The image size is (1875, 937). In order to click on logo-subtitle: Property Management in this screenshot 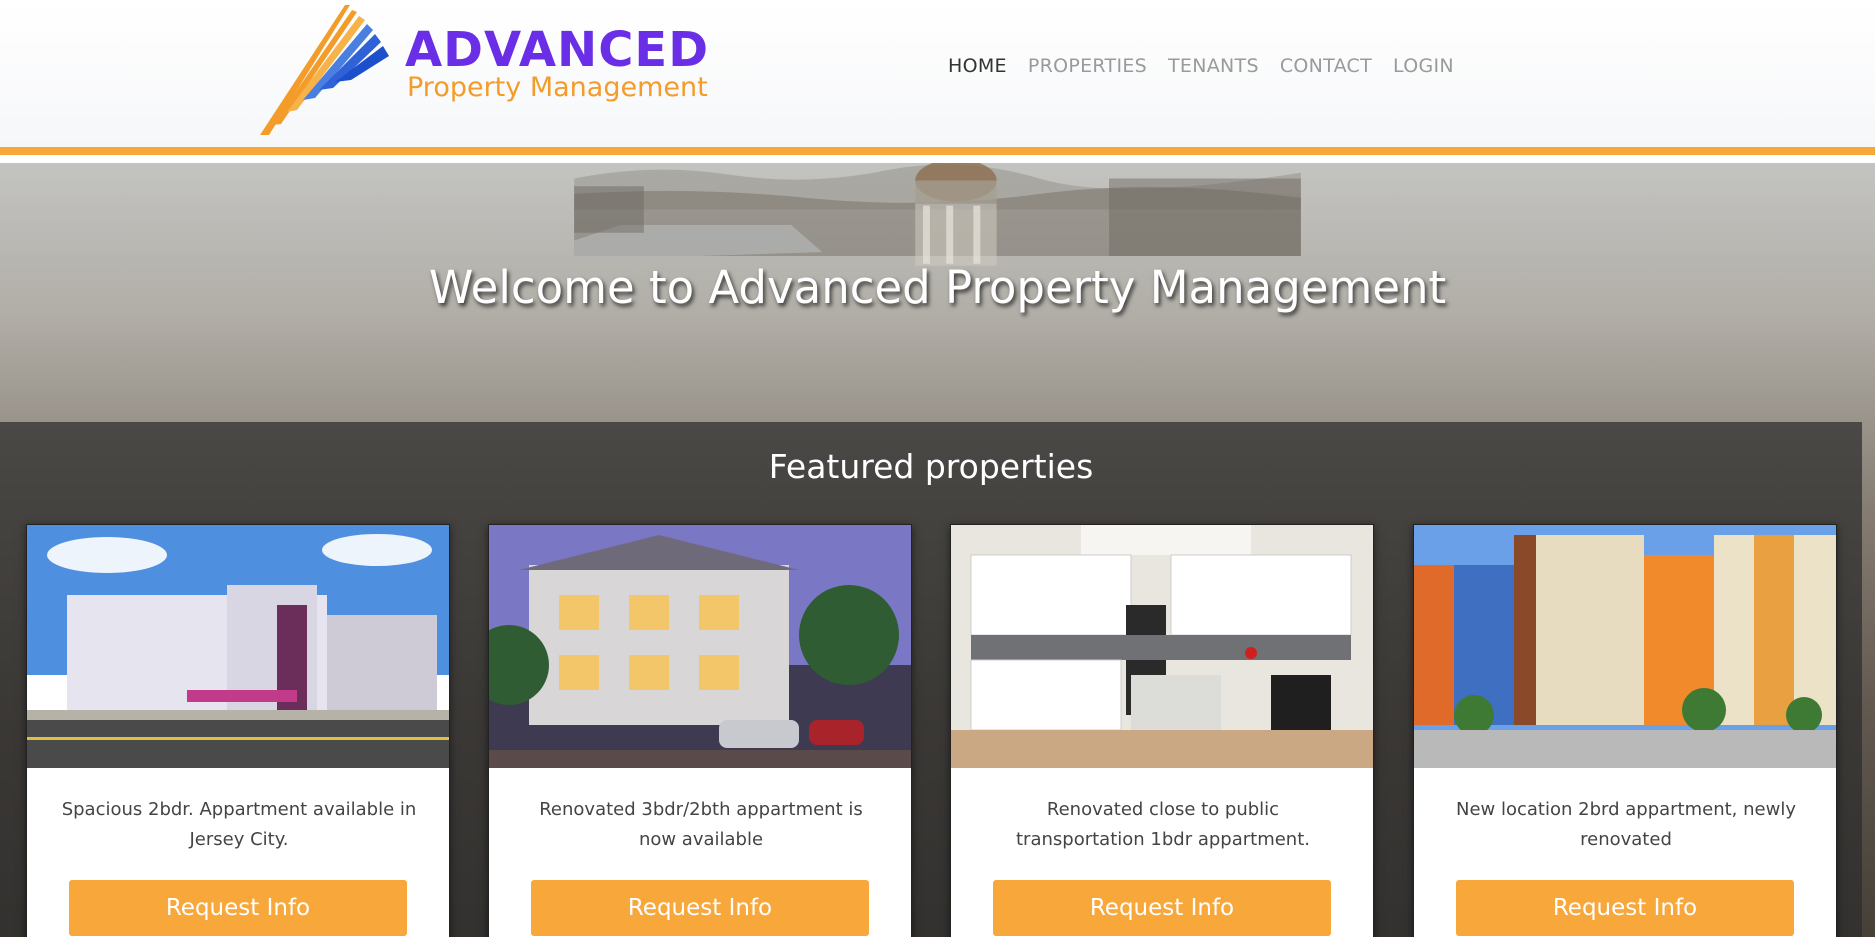, I will do `click(557, 87)`.